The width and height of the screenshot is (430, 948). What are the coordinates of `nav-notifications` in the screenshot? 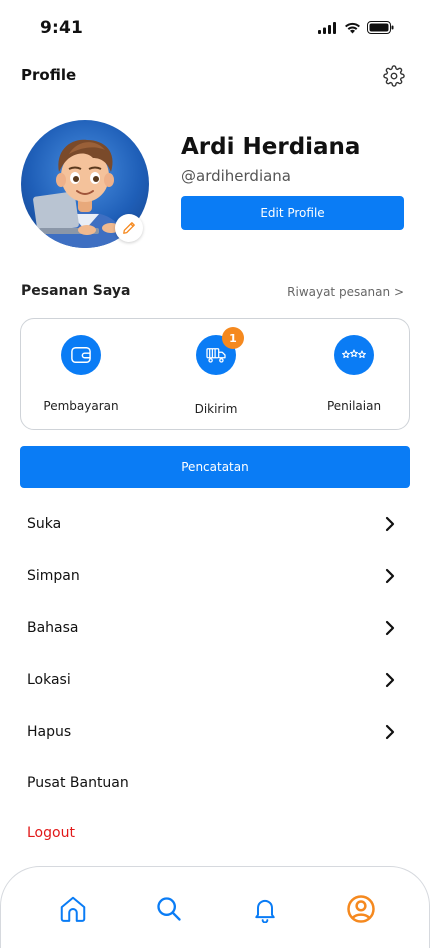 It's located at (265, 909).